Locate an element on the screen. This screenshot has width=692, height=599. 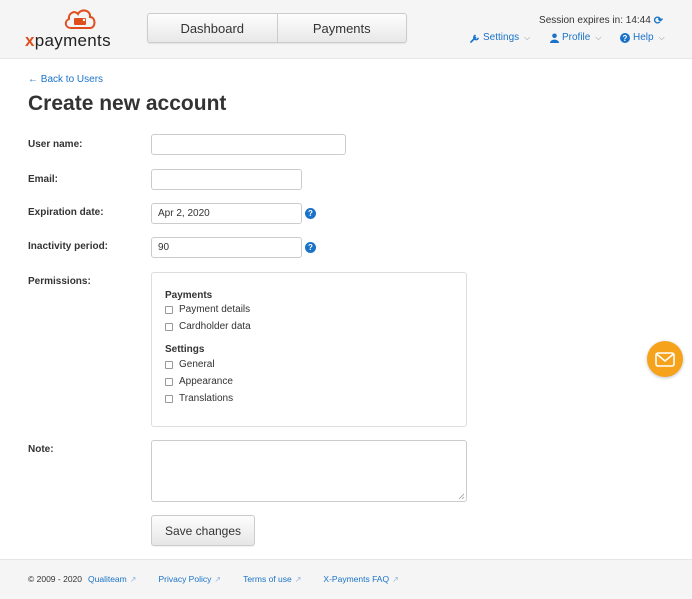
email-label: Email: is located at coordinates (43, 179).